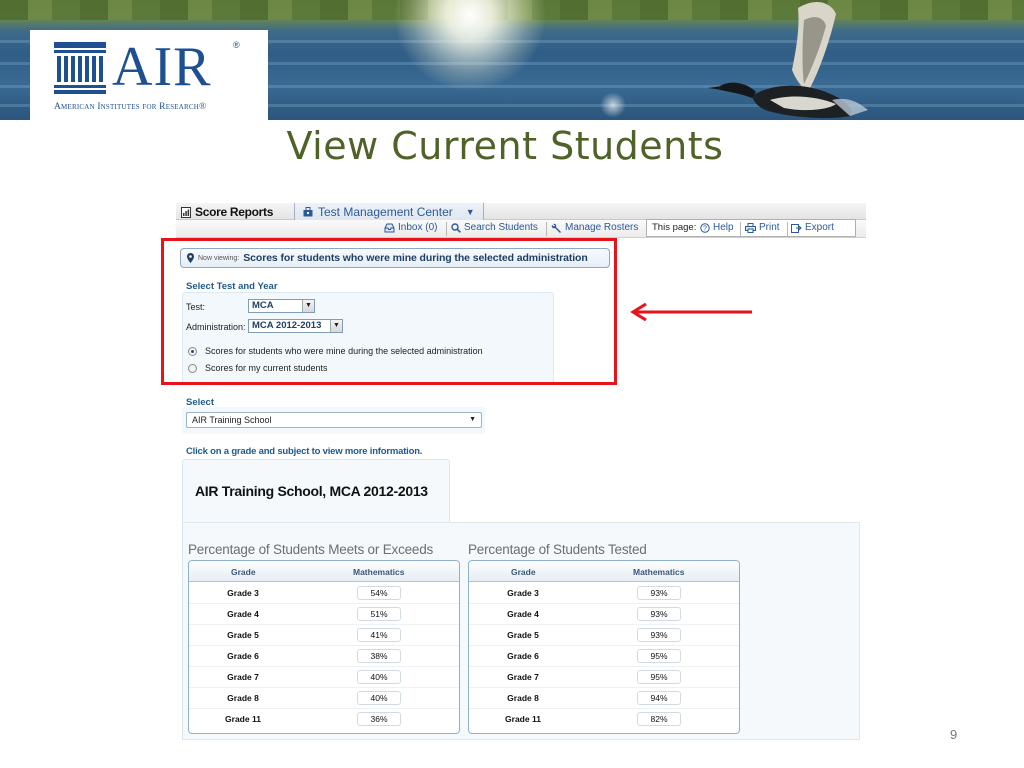 The width and height of the screenshot is (1024, 768). I want to click on logo-registered-mark: ®, so click(236, 45).